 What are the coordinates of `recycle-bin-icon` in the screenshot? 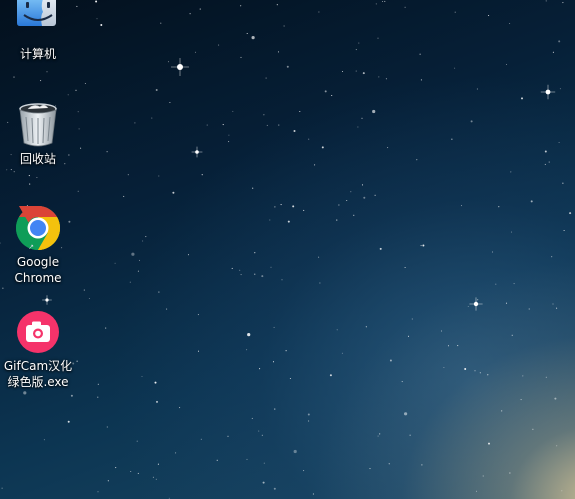 It's located at (38, 125).